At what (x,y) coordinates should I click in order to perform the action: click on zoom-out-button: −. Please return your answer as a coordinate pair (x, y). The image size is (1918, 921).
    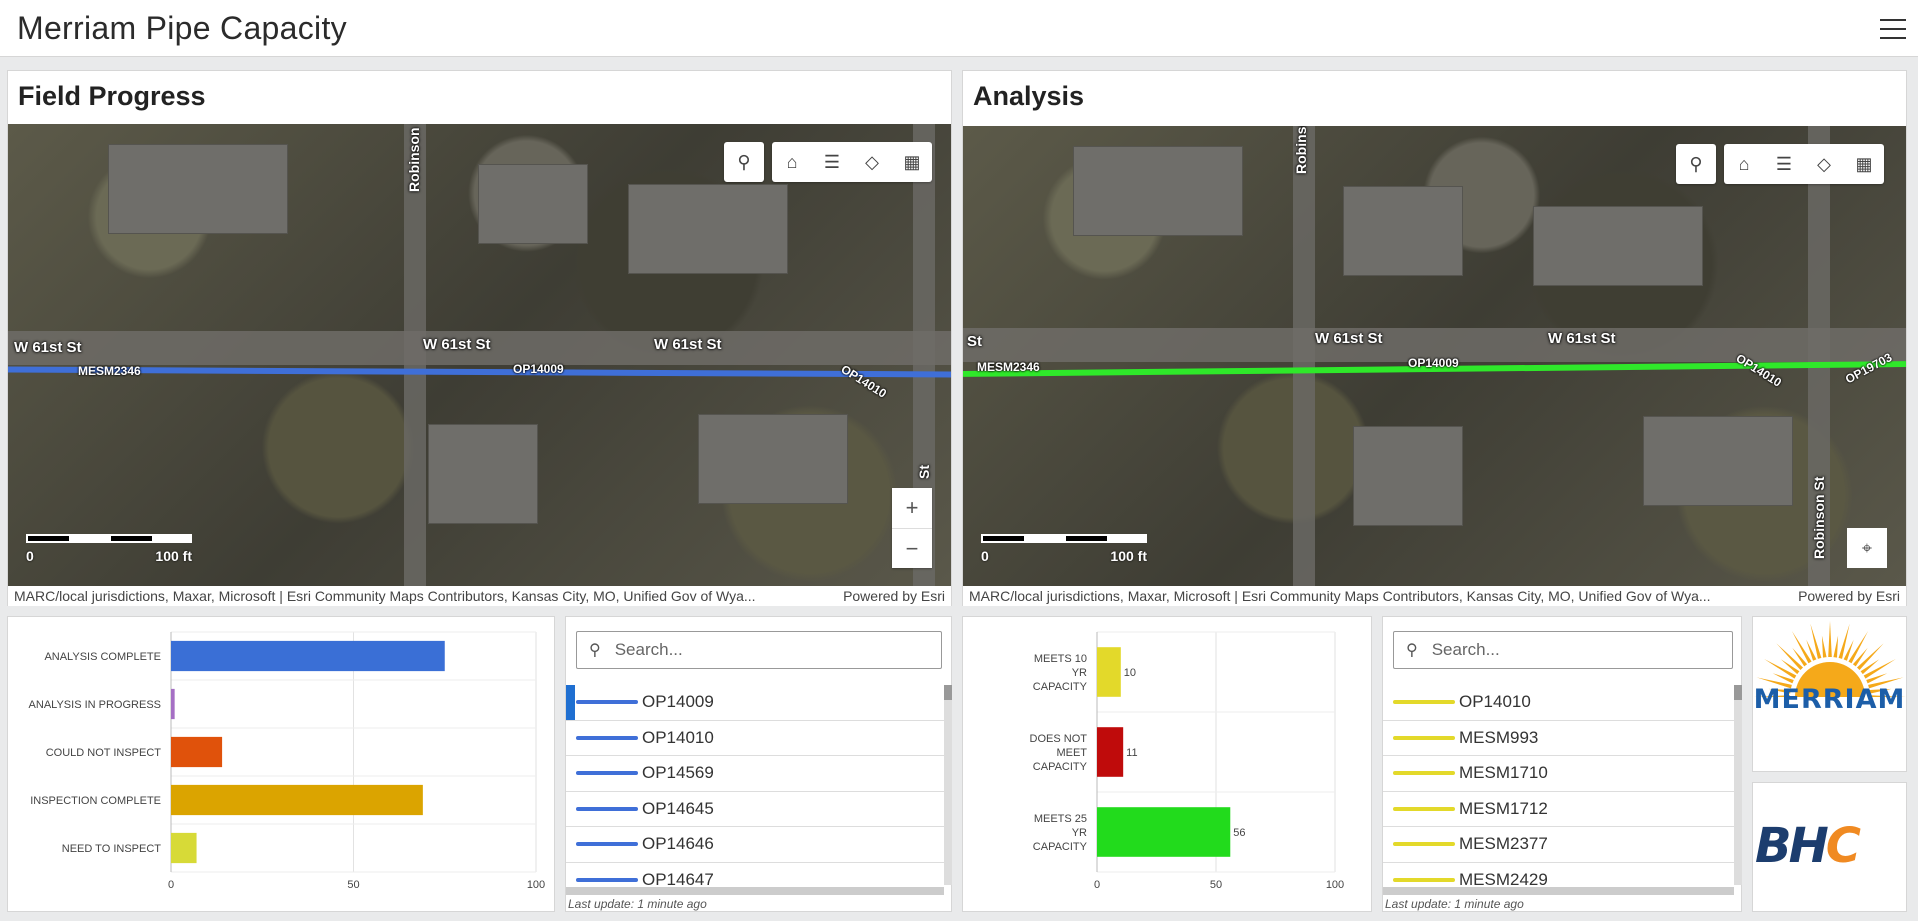
    Looking at the image, I should click on (912, 548).